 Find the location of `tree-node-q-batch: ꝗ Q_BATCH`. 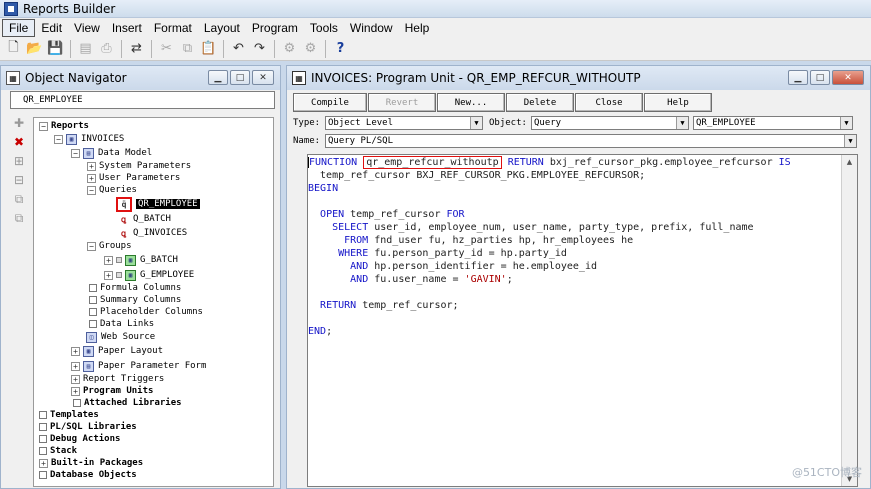

tree-node-q-batch: ꝗ Q_BATCH is located at coordinates (144, 219).